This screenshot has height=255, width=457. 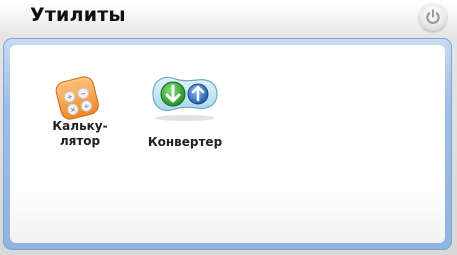 What do you see at coordinates (78, 15) in the screenshot?
I see `page-title: Утилиты` at bounding box center [78, 15].